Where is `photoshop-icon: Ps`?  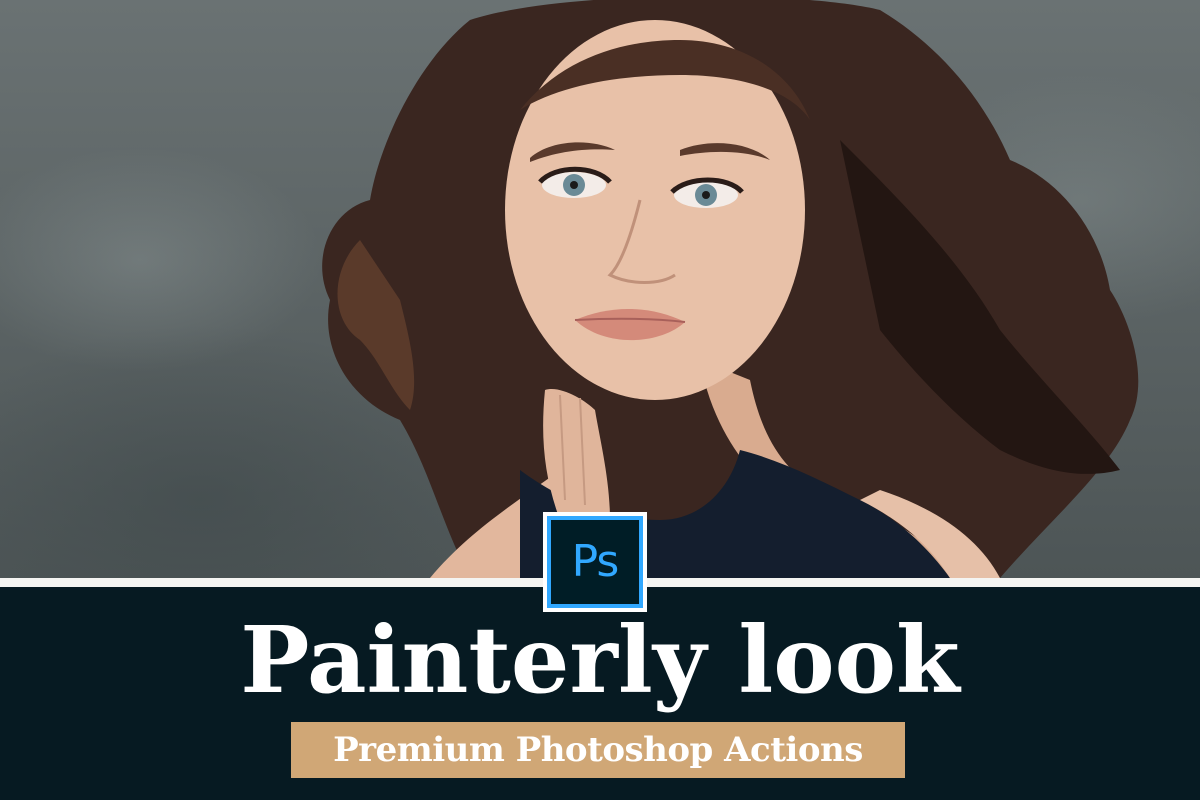
photoshop-icon: Ps is located at coordinates (595, 561).